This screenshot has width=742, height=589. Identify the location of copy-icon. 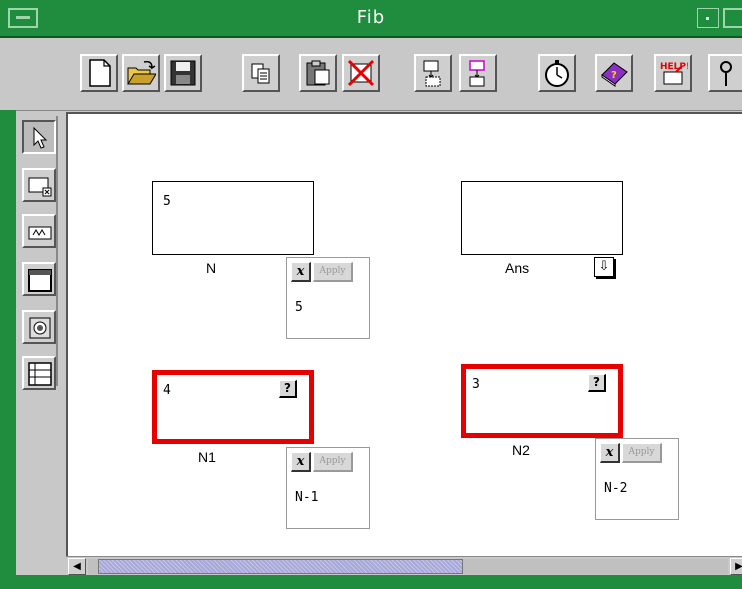
(260, 73).